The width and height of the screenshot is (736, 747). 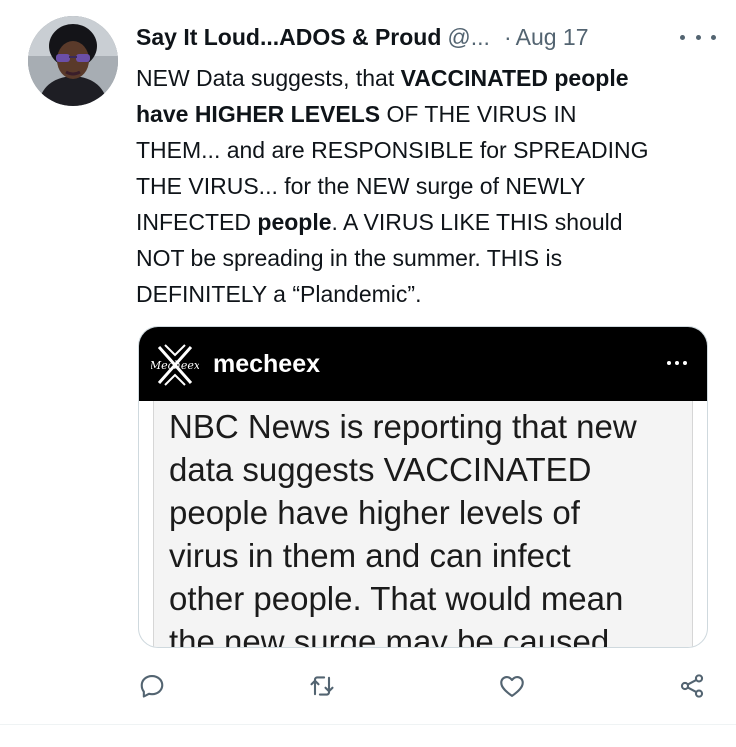 I want to click on svg-text: Mecheex, so click(x=175, y=365).